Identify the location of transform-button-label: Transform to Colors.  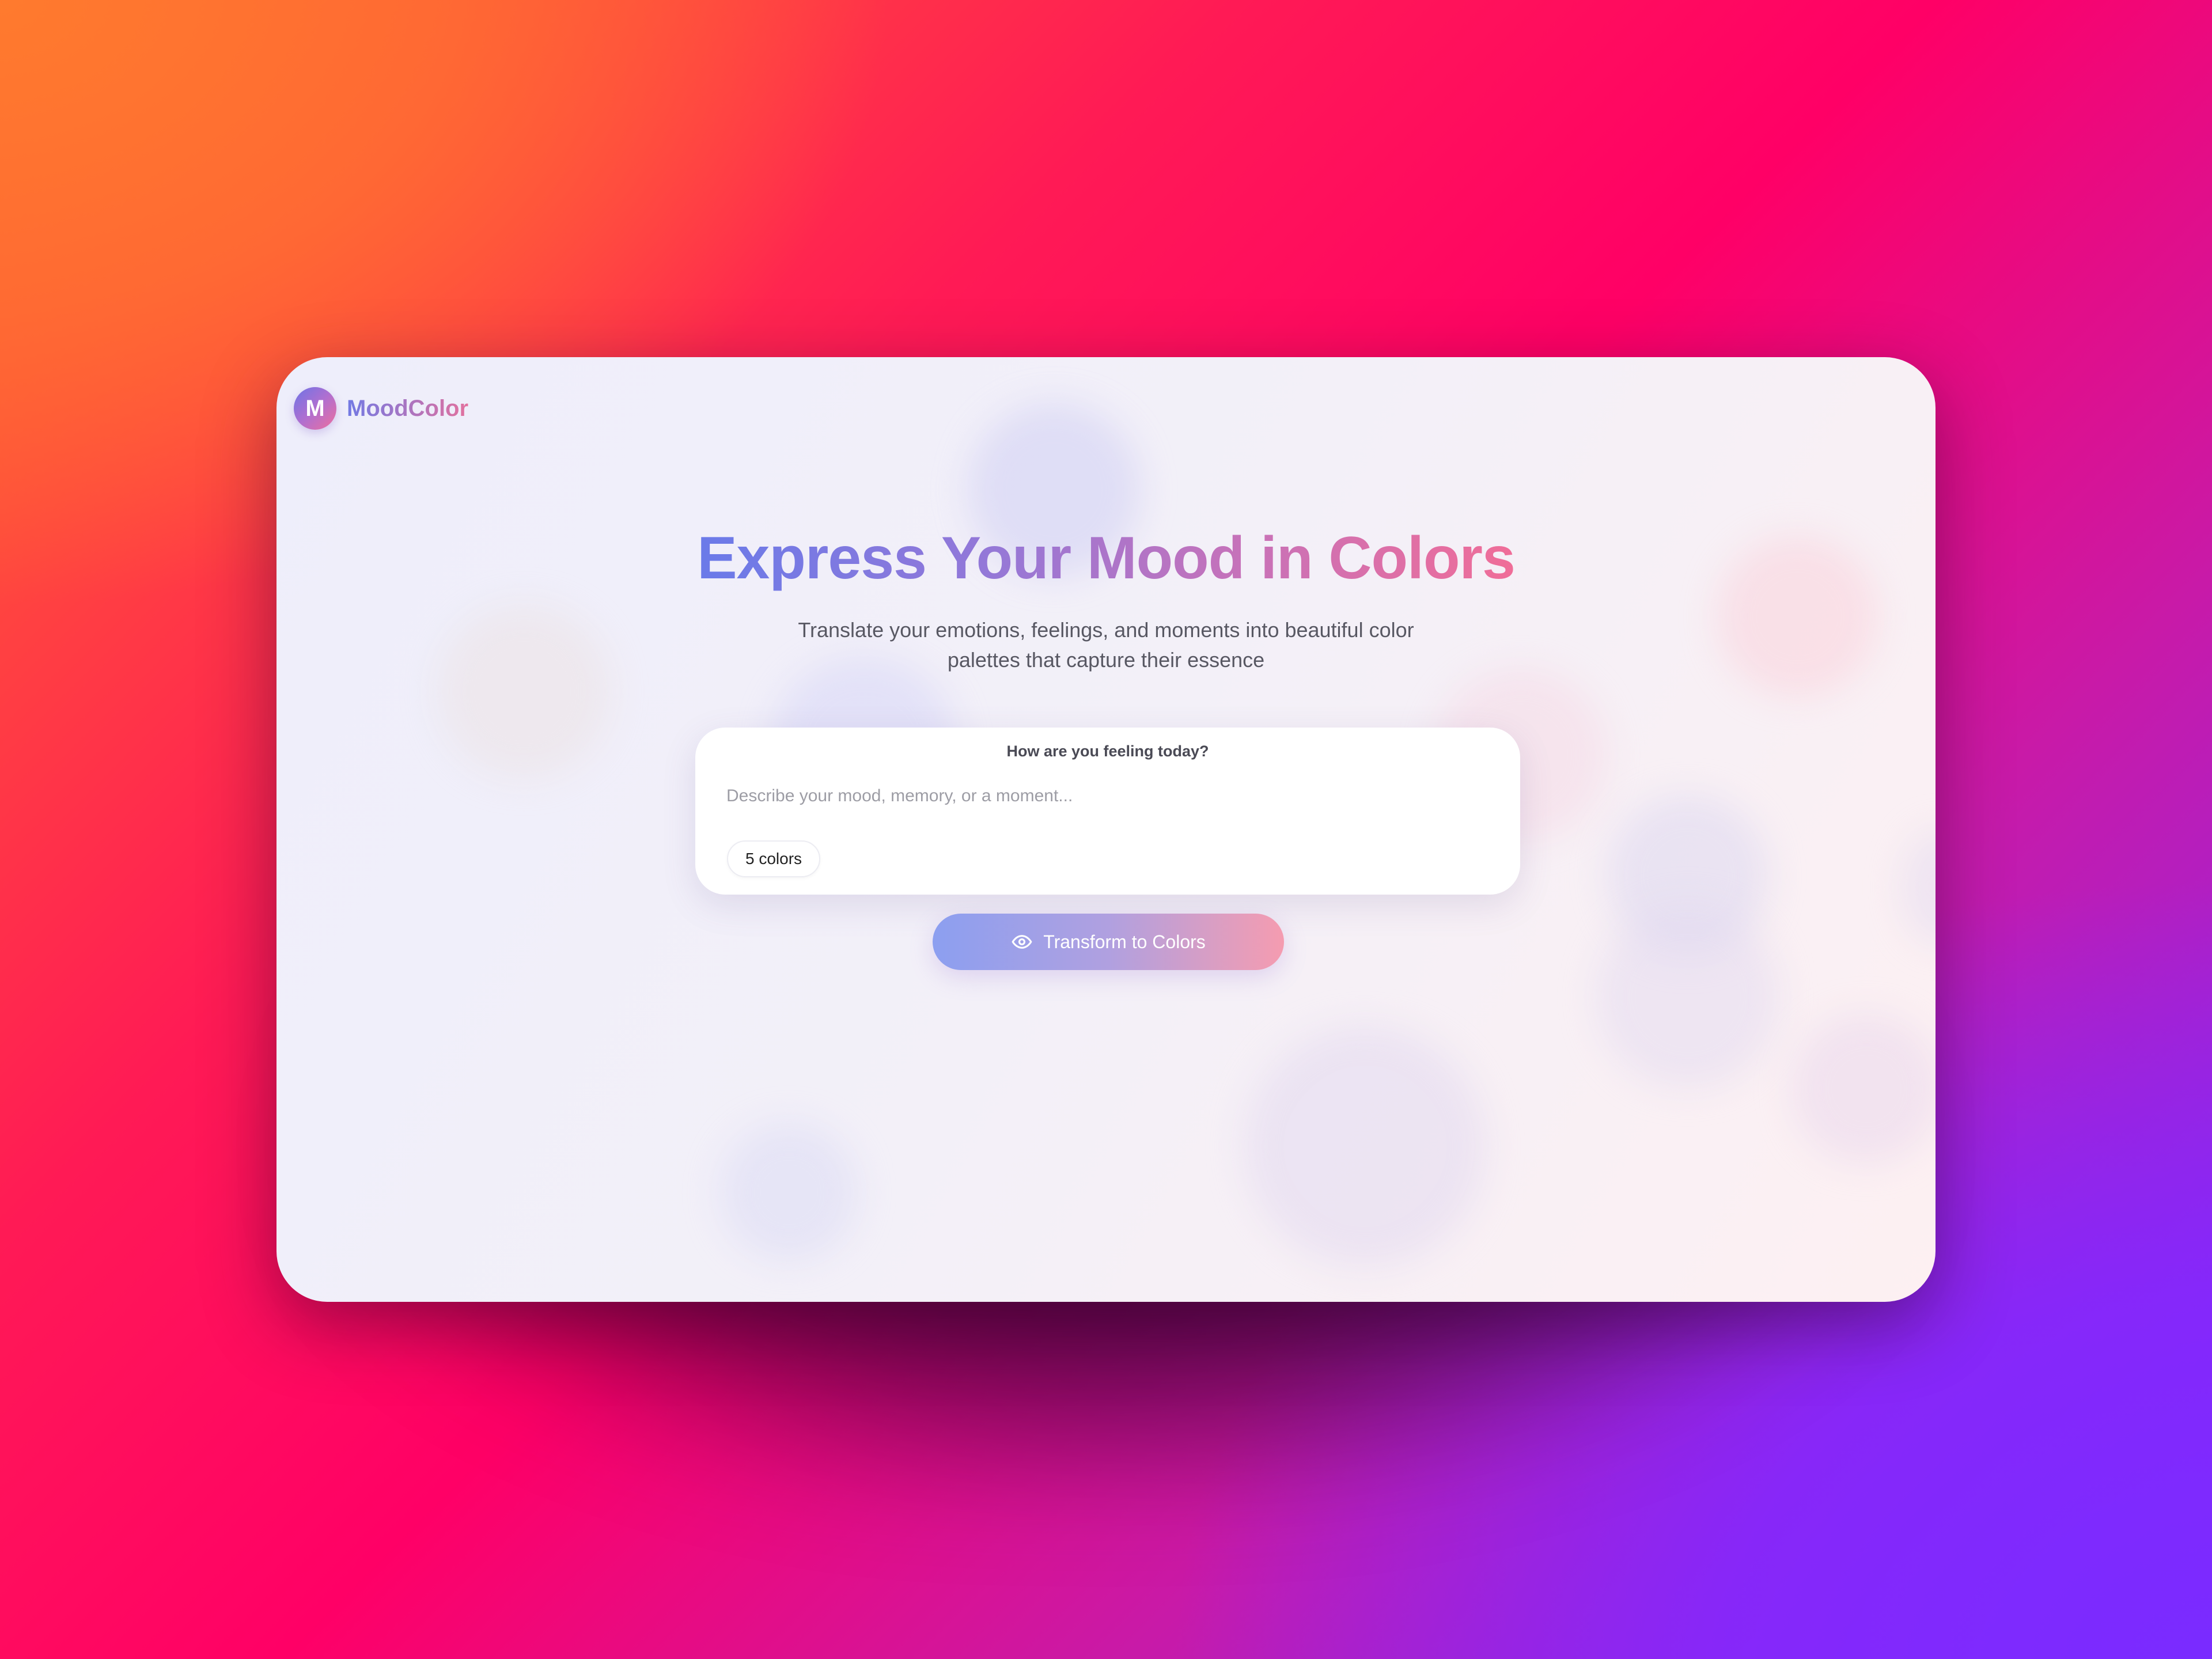
(1124, 941).